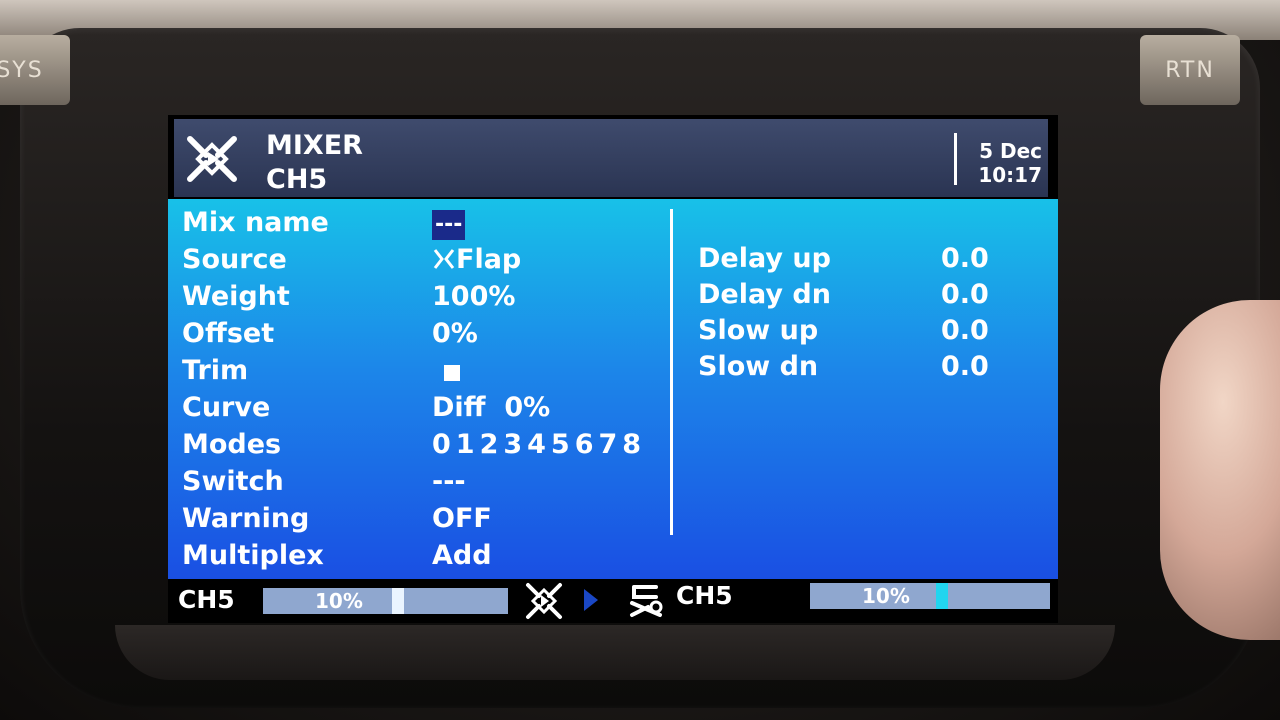  Describe the element at coordinates (955, 159) in the screenshot. I see `header-divider` at that location.